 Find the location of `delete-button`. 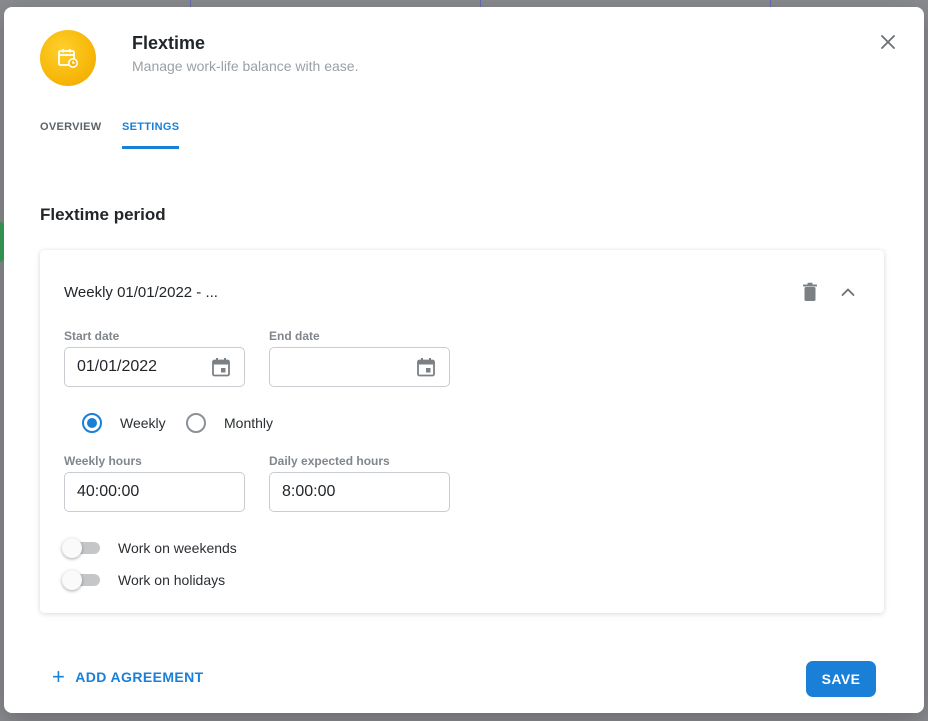

delete-button is located at coordinates (810, 292).